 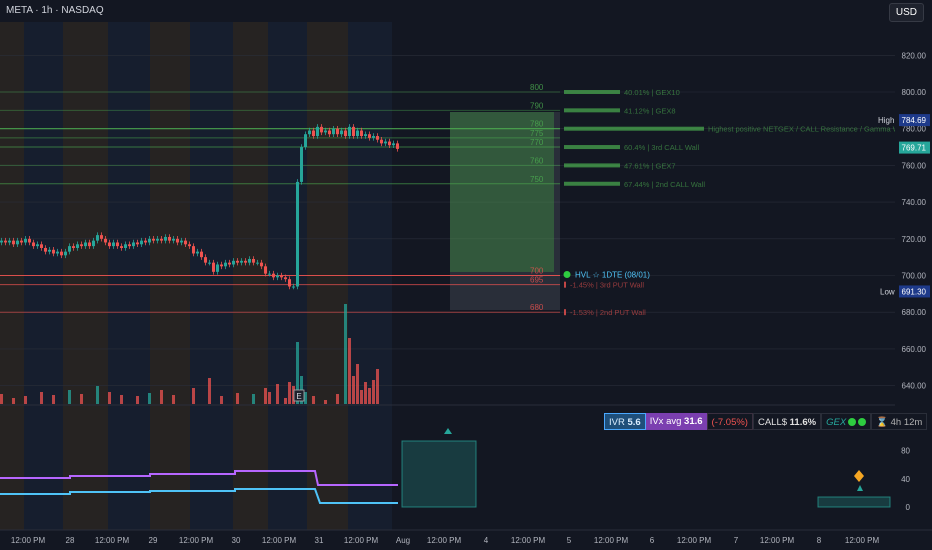 I want to click on indicator-box, so click(x=439, y=474).